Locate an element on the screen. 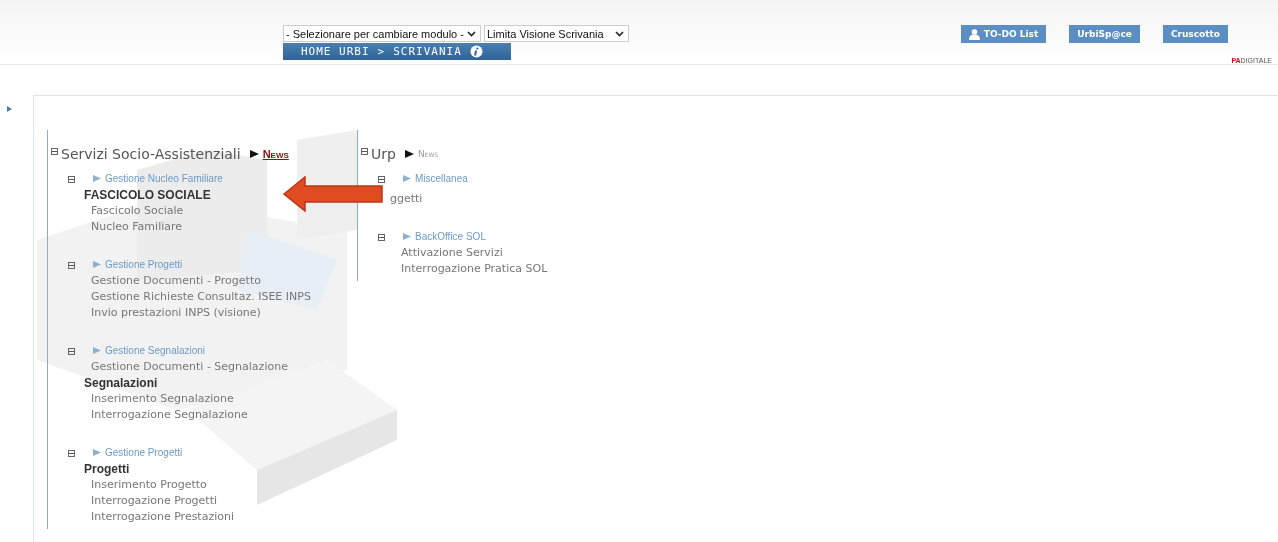 This screenshot has width=1278, height=542. menu-link: Inserimento Segnalazione is located at coordinates (162, 399).